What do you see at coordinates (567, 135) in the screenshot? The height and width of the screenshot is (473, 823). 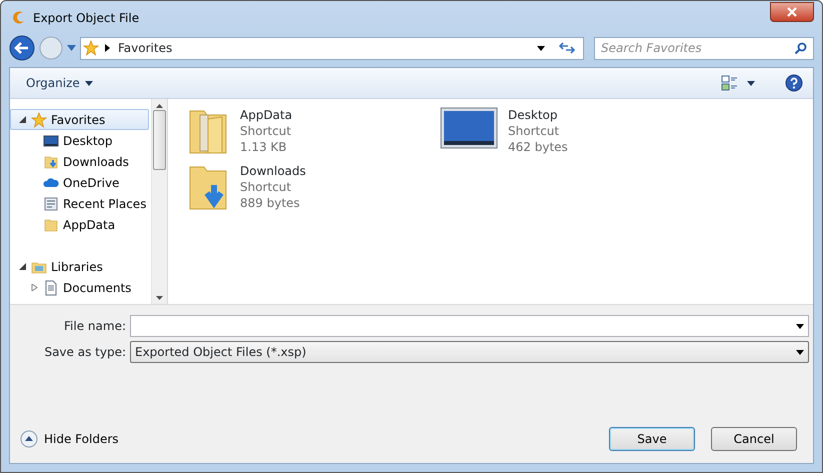 I see `file-tile: Desktop Shortcut 462 bytes` at bounding box center [567, 135].